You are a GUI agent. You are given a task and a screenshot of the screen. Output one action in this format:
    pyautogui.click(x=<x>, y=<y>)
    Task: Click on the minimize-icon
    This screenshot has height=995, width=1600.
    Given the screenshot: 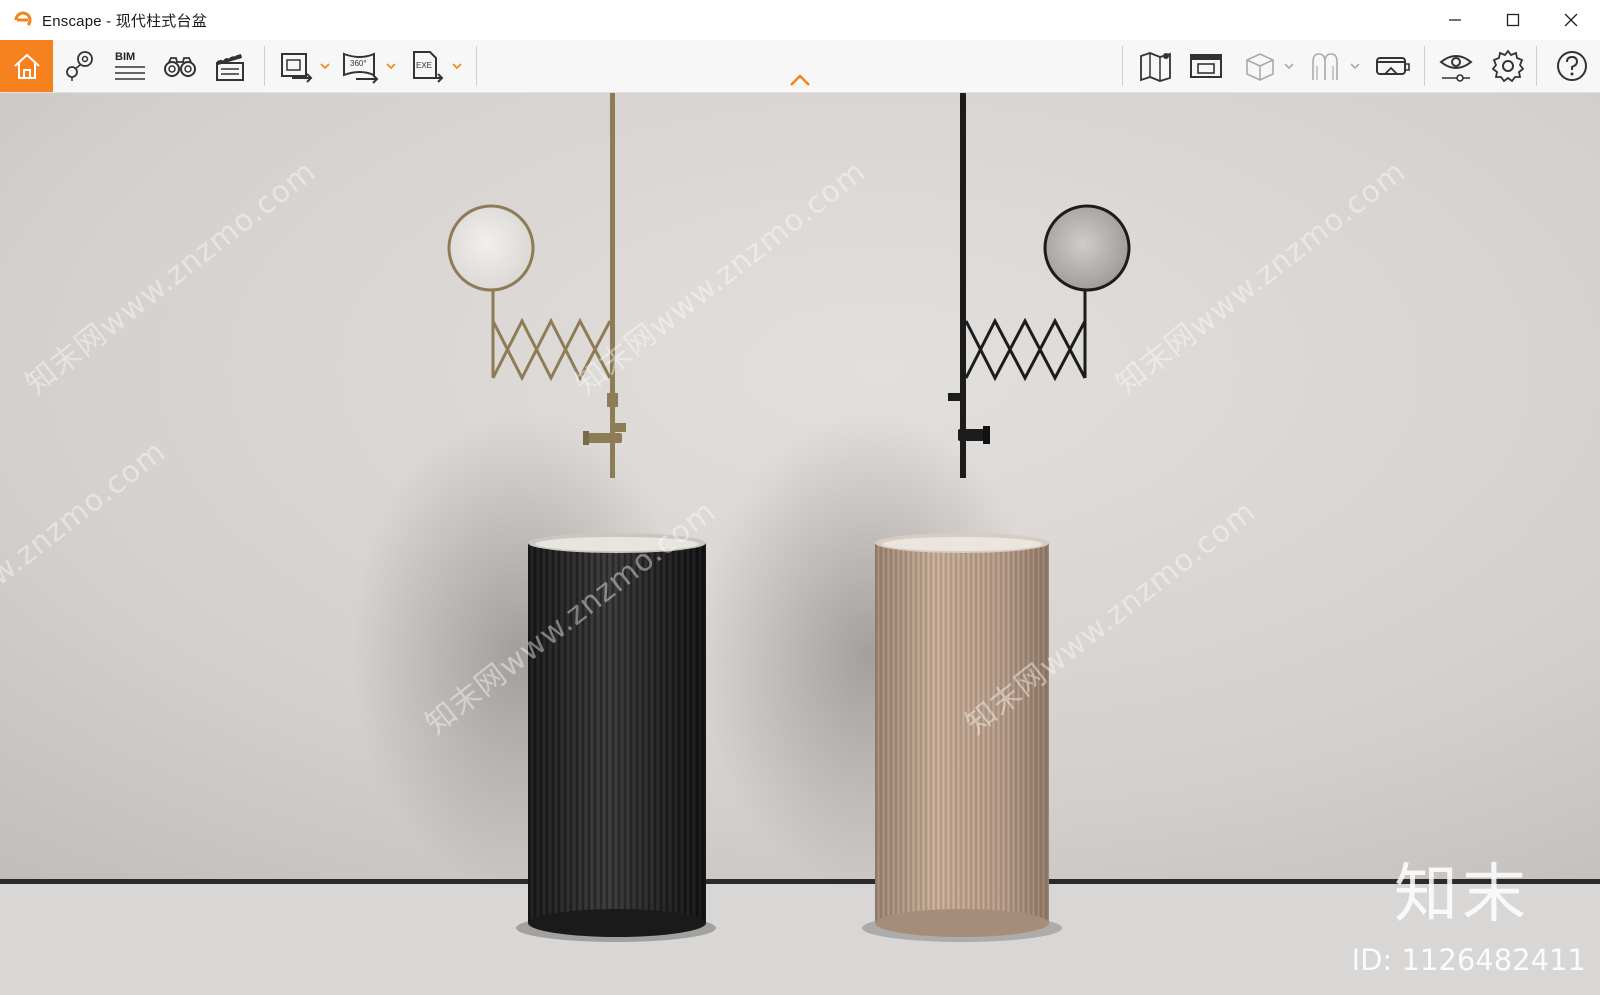 What is the action you would take?
    pyautogui.click(x=1455, y=20)
    